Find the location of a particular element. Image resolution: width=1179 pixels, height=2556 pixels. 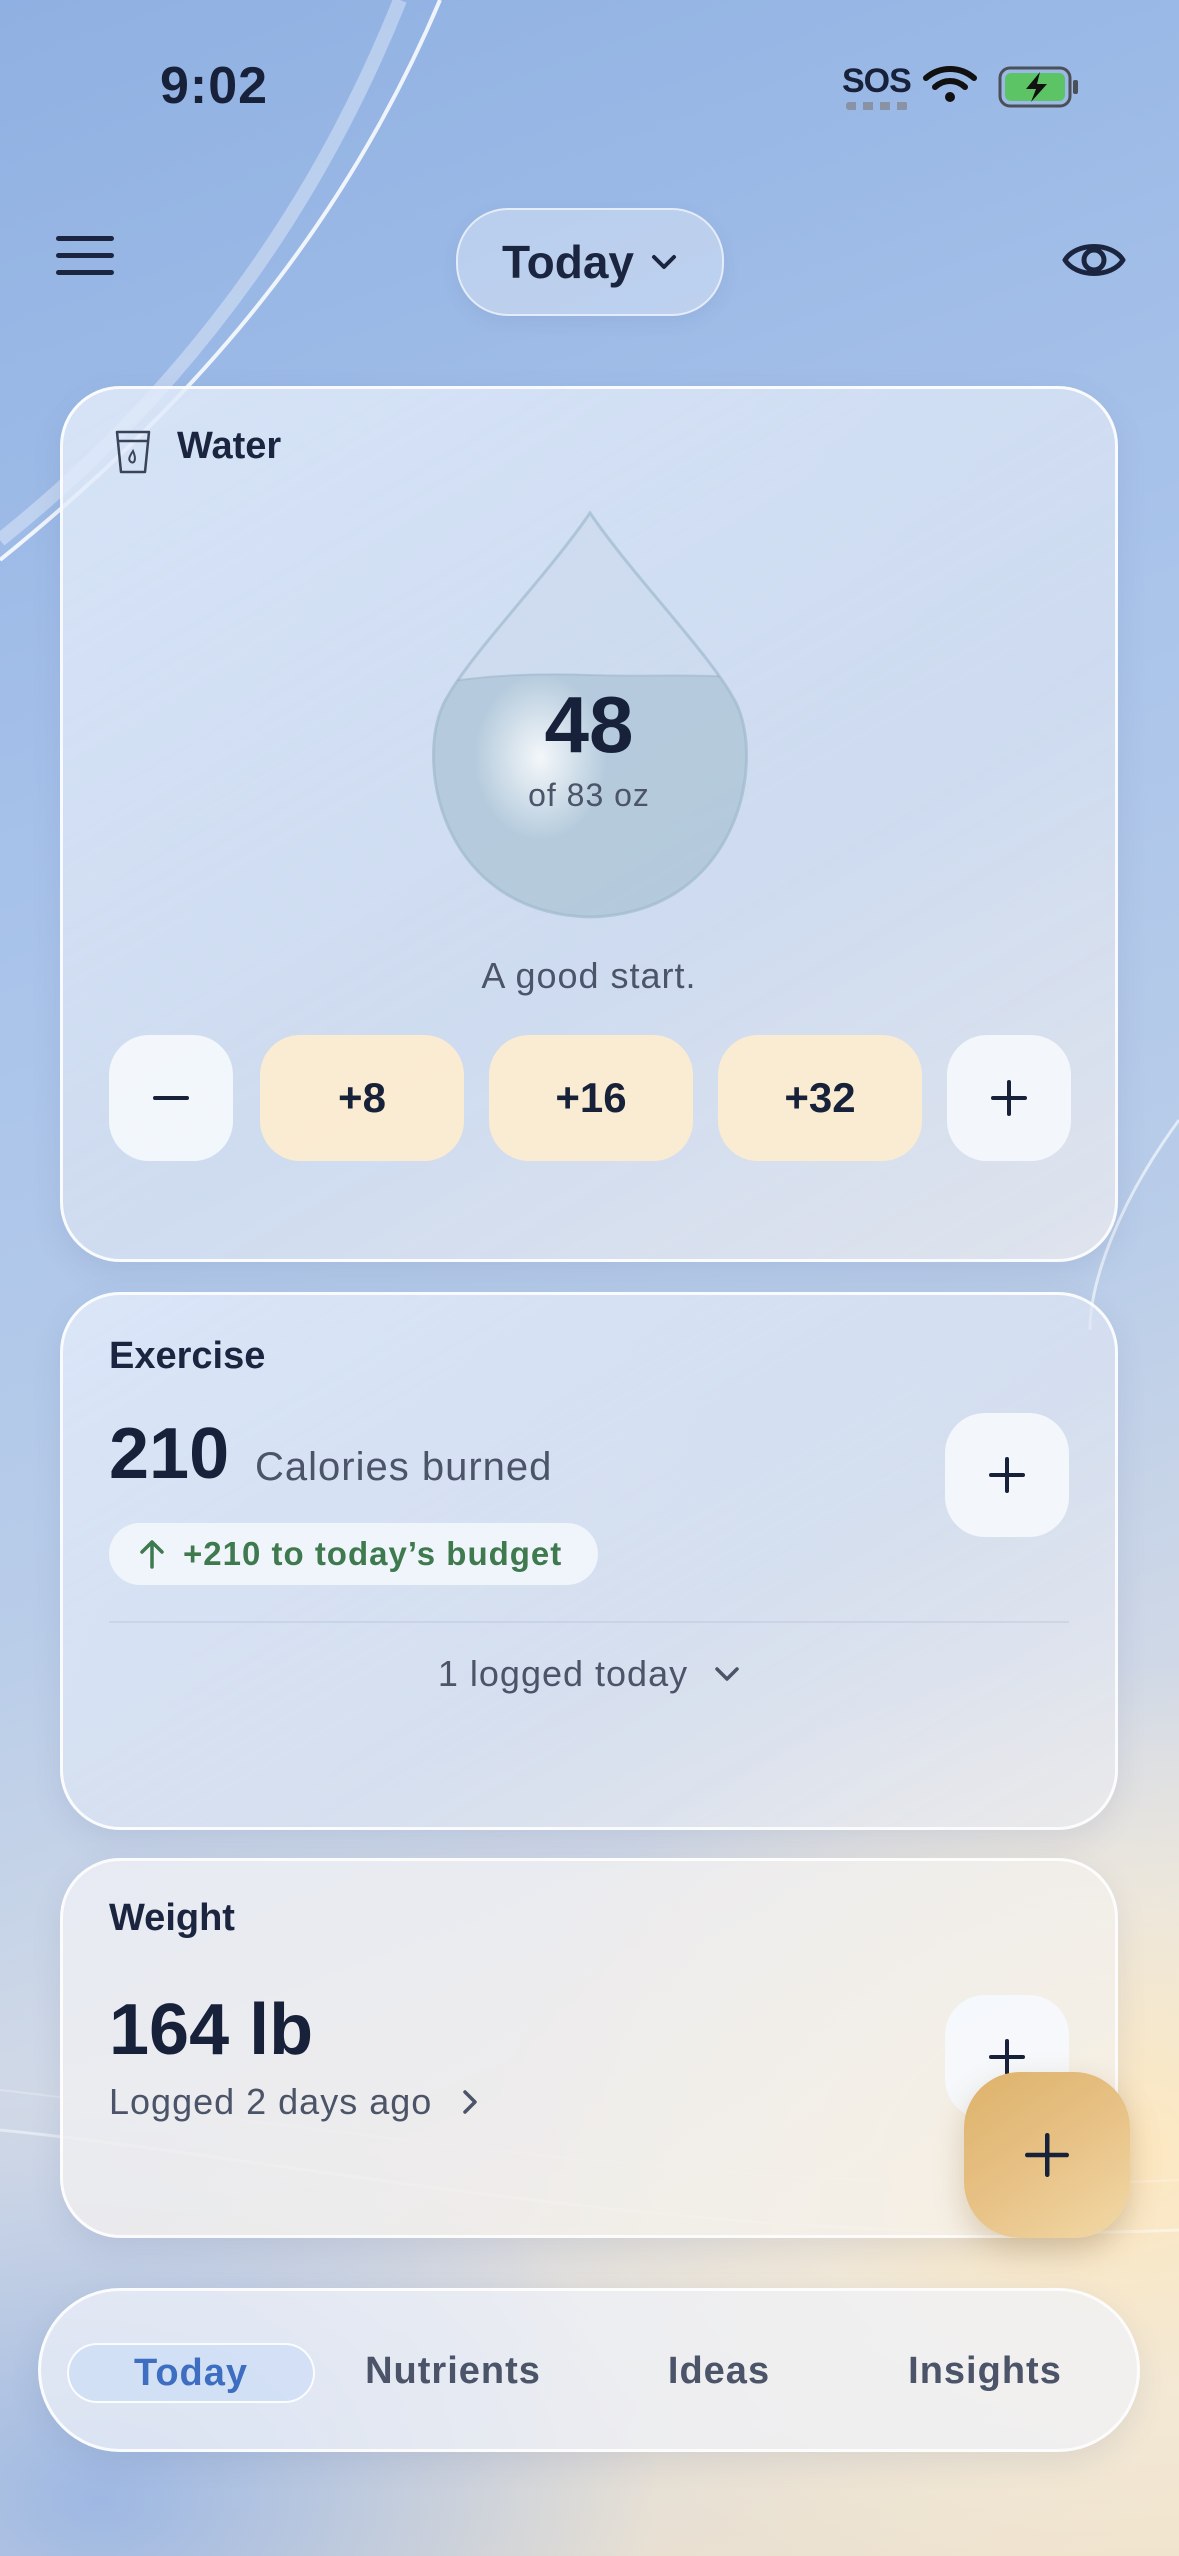

water-increment-button is located at coordinates (1009, 1098).